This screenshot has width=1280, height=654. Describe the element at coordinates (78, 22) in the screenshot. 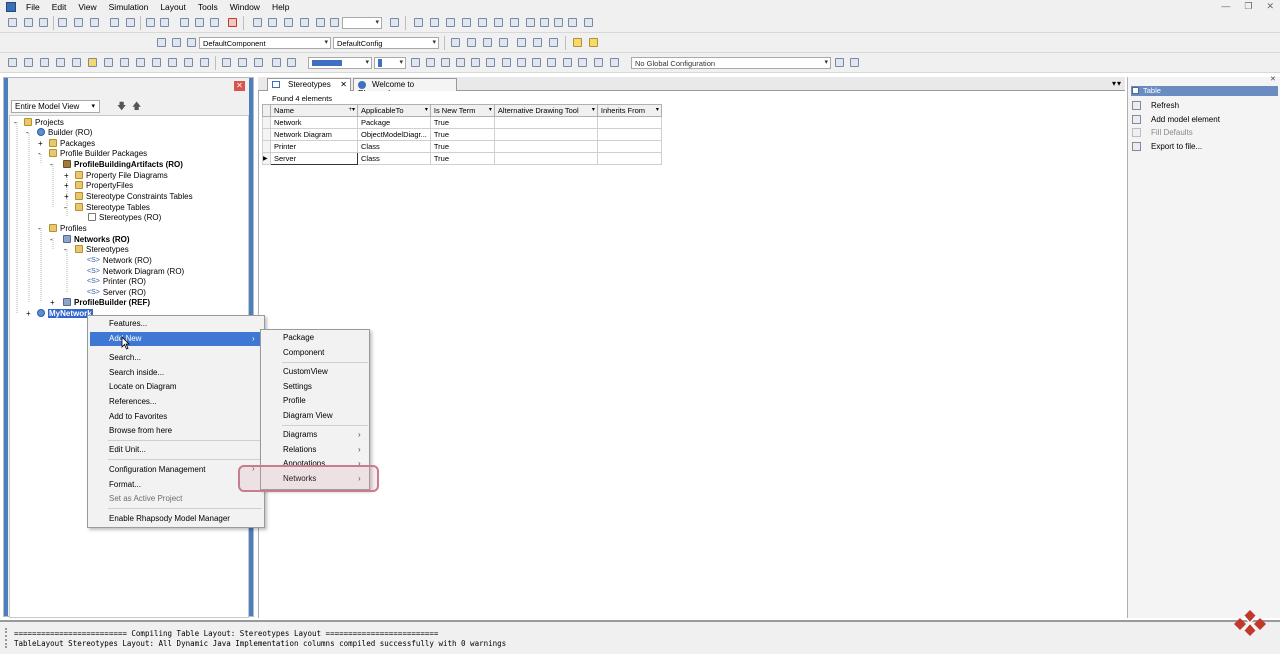

I see `copy-icon` at that location.